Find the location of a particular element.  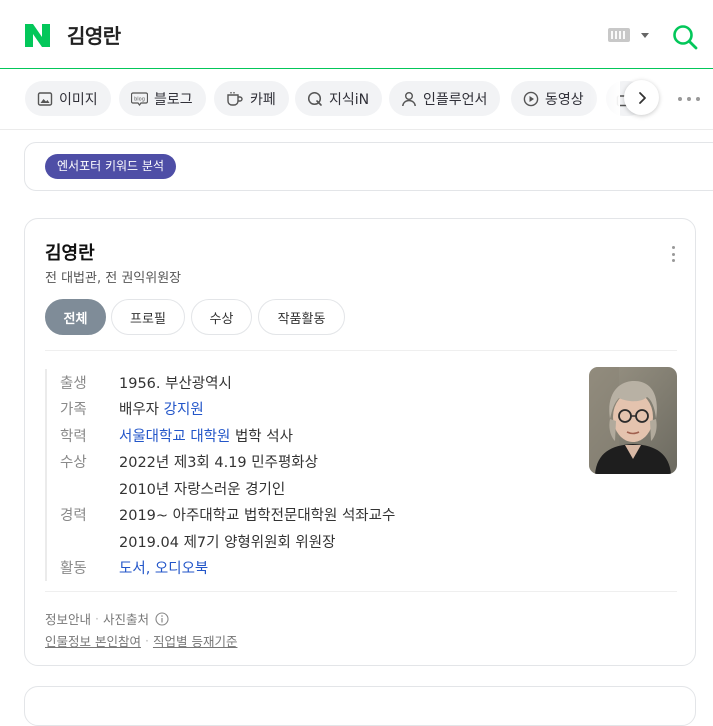

tabs-fade-overlay is located at coordinates (605, 99).